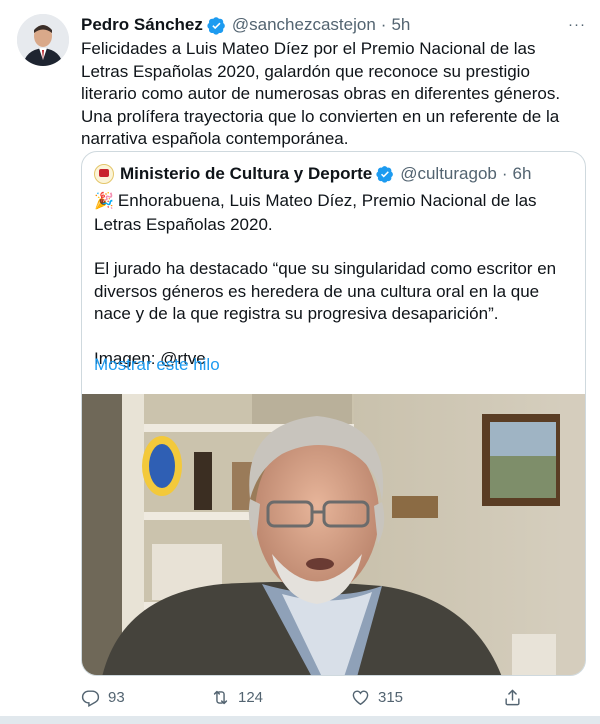  I want to click on author-avatar, so click(43, 40).